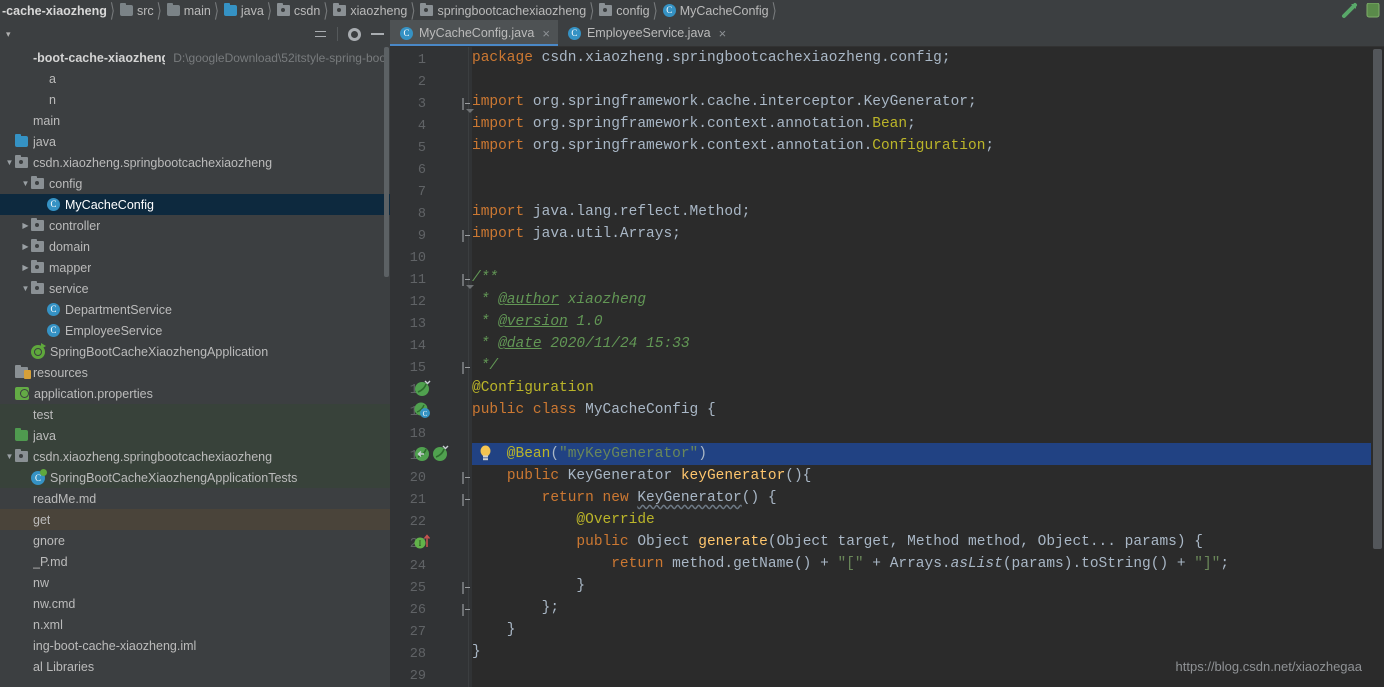  Describe the element at coordinates (195, 78) in the screenshot. I see `tree-item: a` at that location.